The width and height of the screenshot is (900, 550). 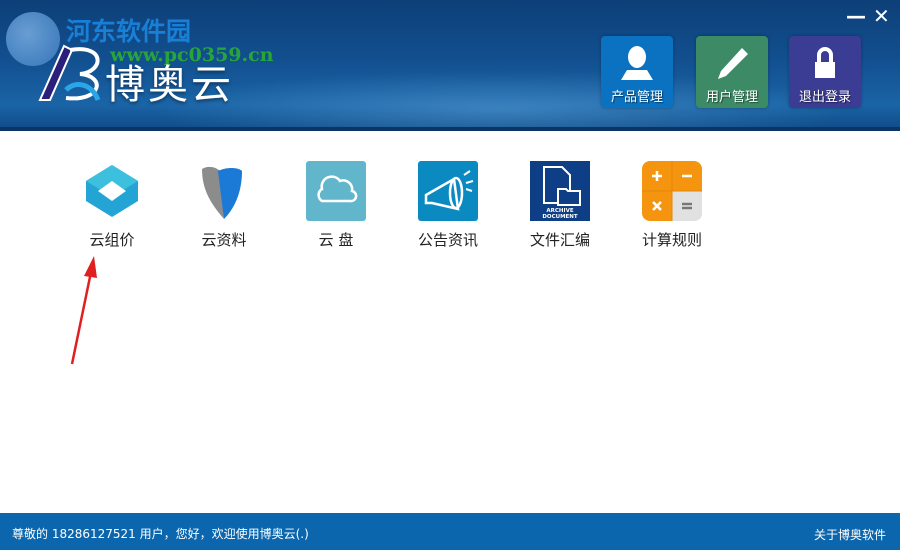 What do you see at coordinates (450, 531) in the screenshot?
I see `status-bar: 尊敬的 18286127521 用户，您好，欢迎使用博奥云(.) 关于博奥软件` at bounding box center [450, 531].